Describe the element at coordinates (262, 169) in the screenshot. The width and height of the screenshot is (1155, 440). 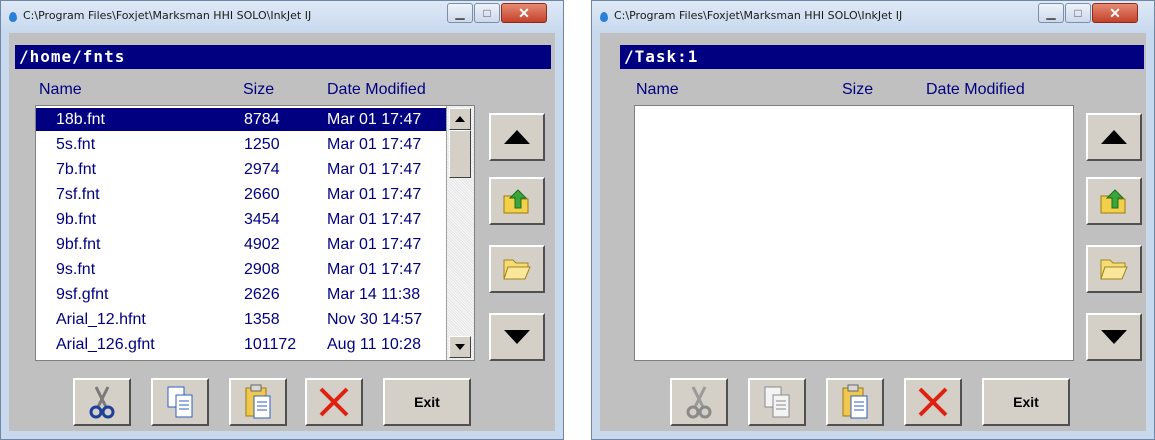
I see `file-size: 2974` at that location.